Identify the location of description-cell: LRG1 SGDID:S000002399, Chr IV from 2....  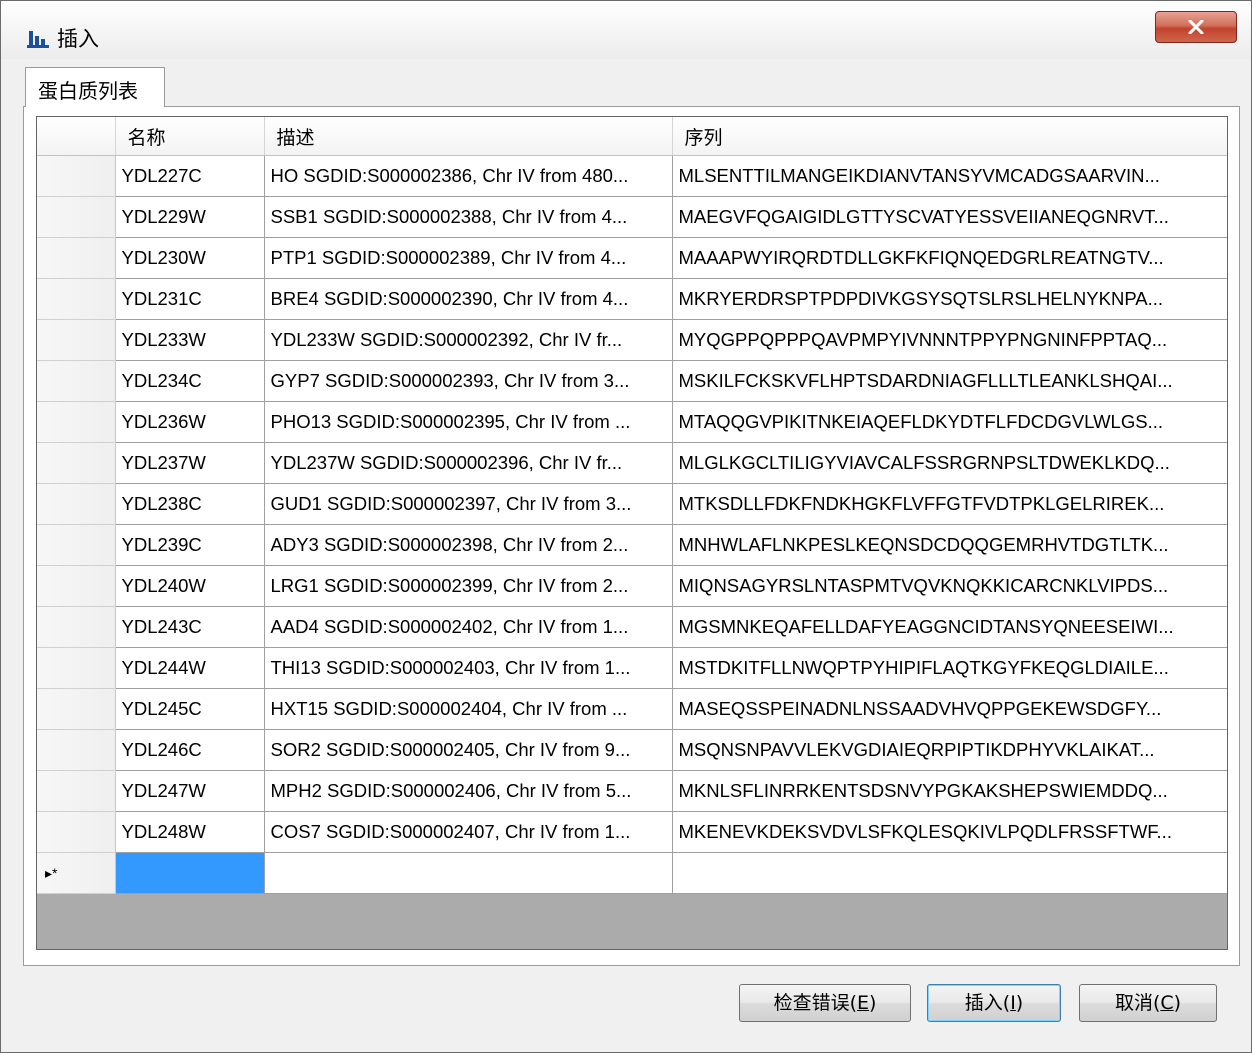
(468, 586).